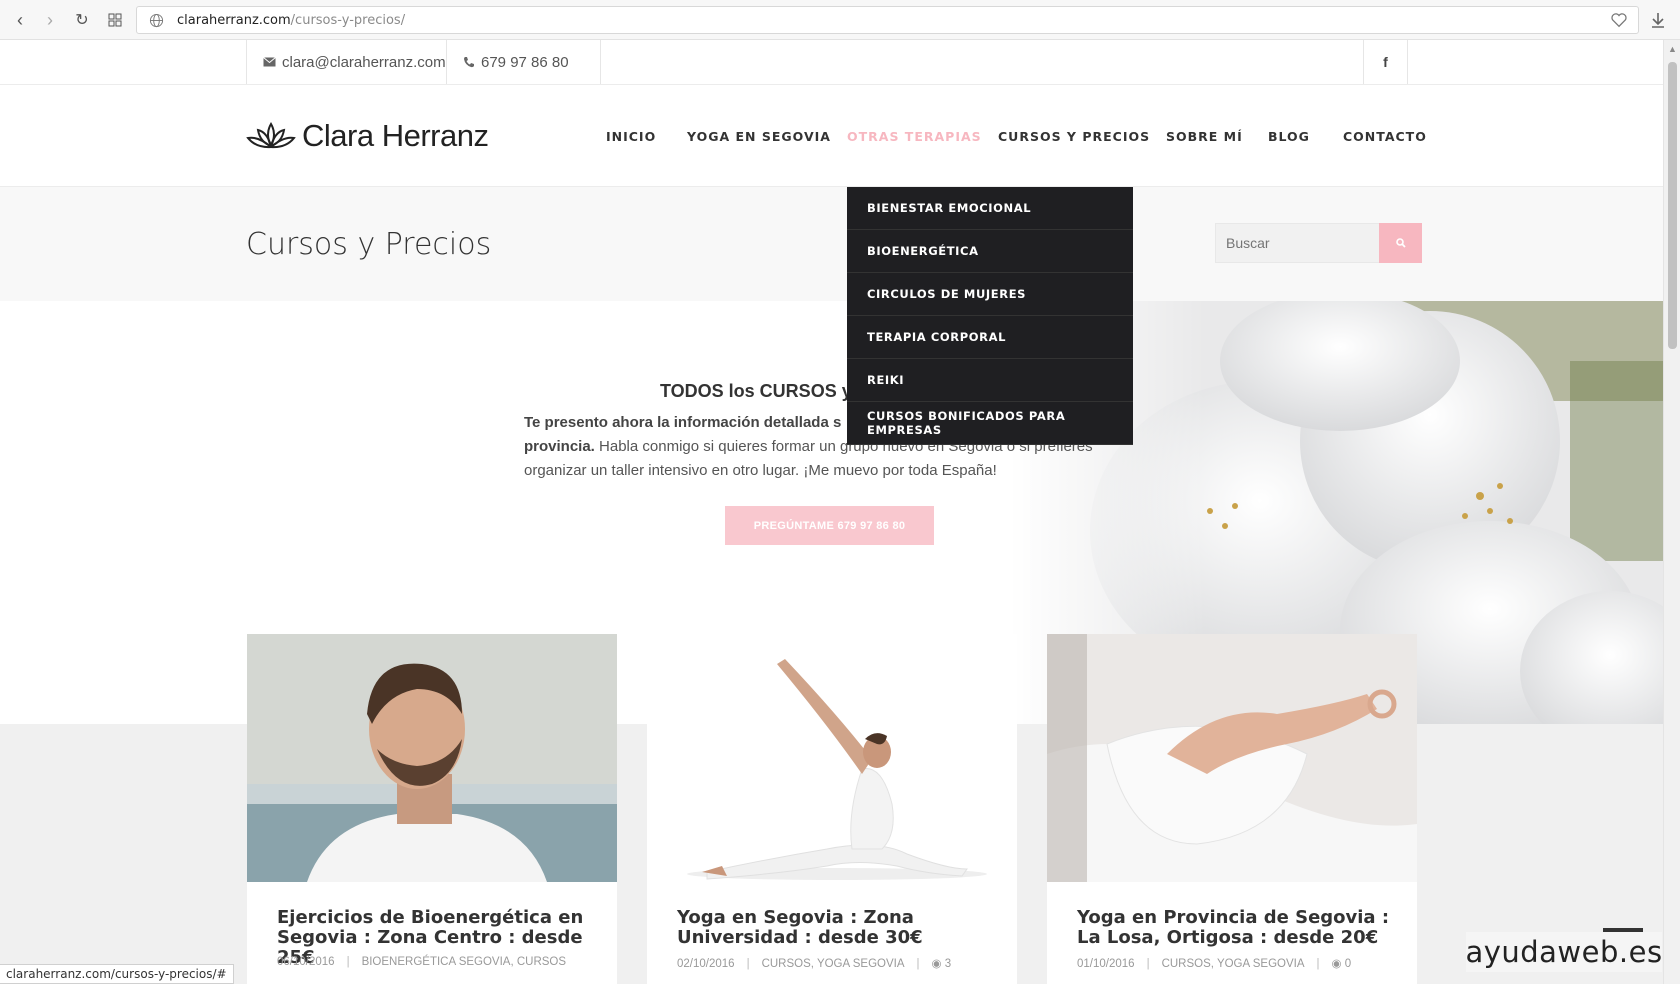  Describe the element at coordinates (990, 251) in the screenshot. I see `dropdown-item-bioenergetica: BIOENERGÉTICA` at that location.